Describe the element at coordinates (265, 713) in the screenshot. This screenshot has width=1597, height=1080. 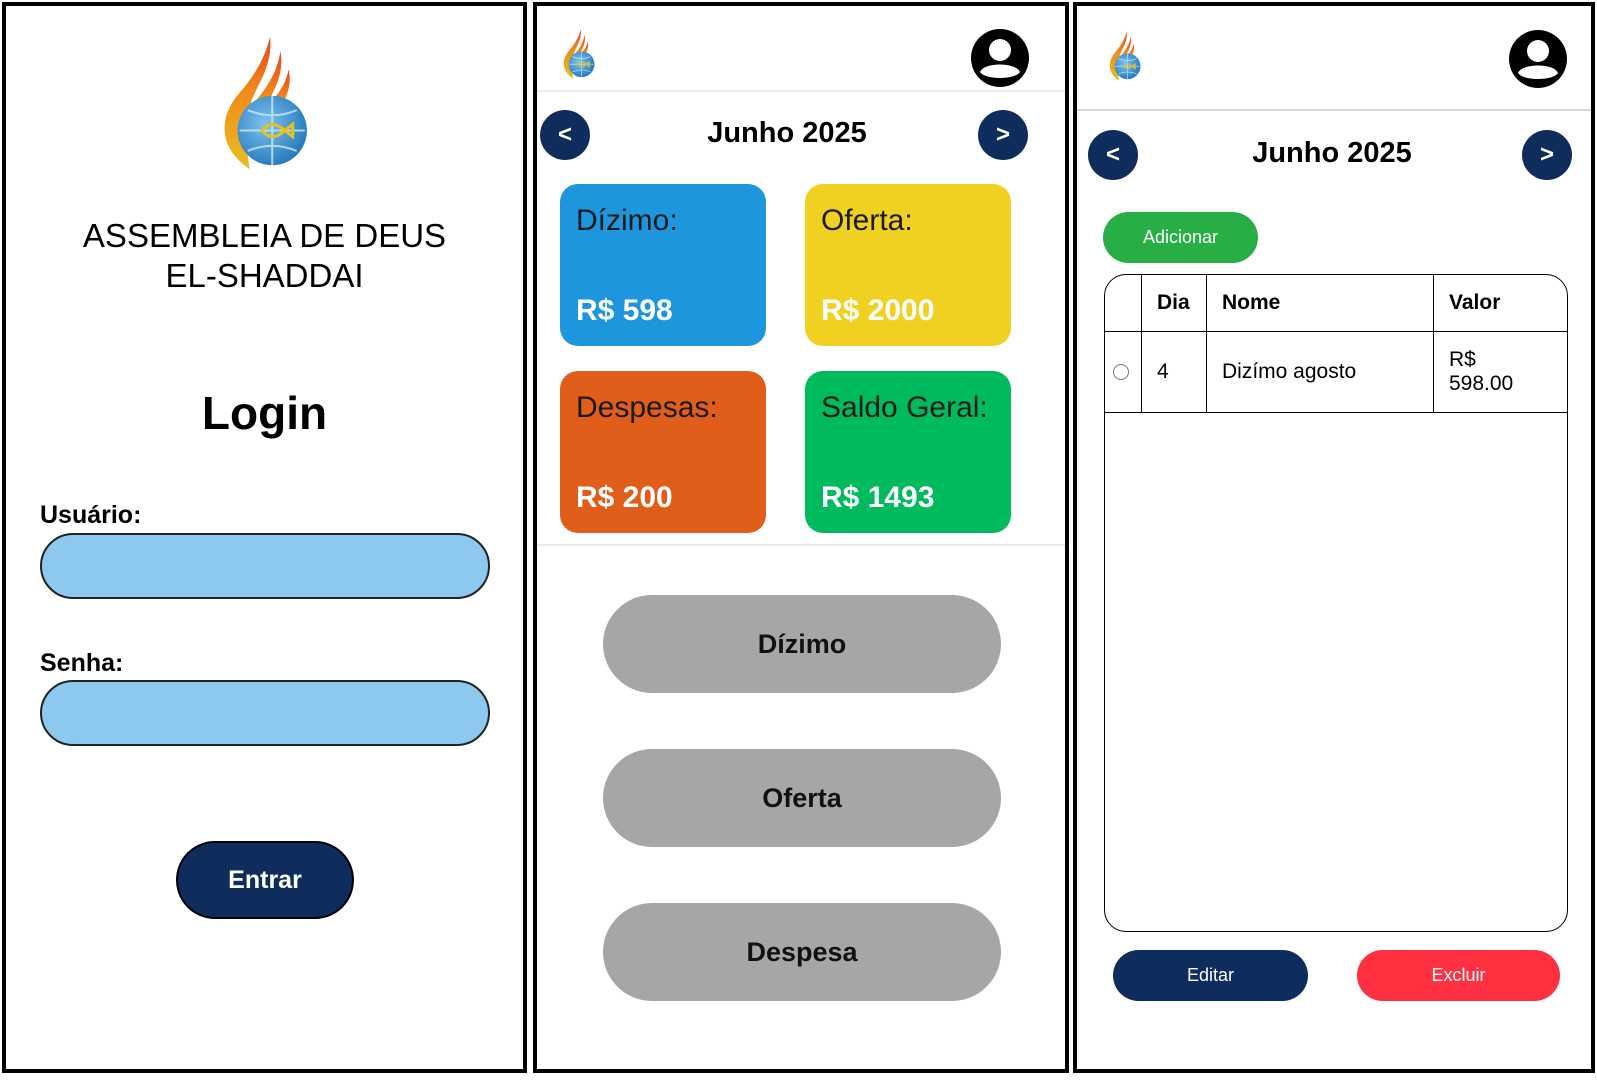
I see `password-input` at that location.